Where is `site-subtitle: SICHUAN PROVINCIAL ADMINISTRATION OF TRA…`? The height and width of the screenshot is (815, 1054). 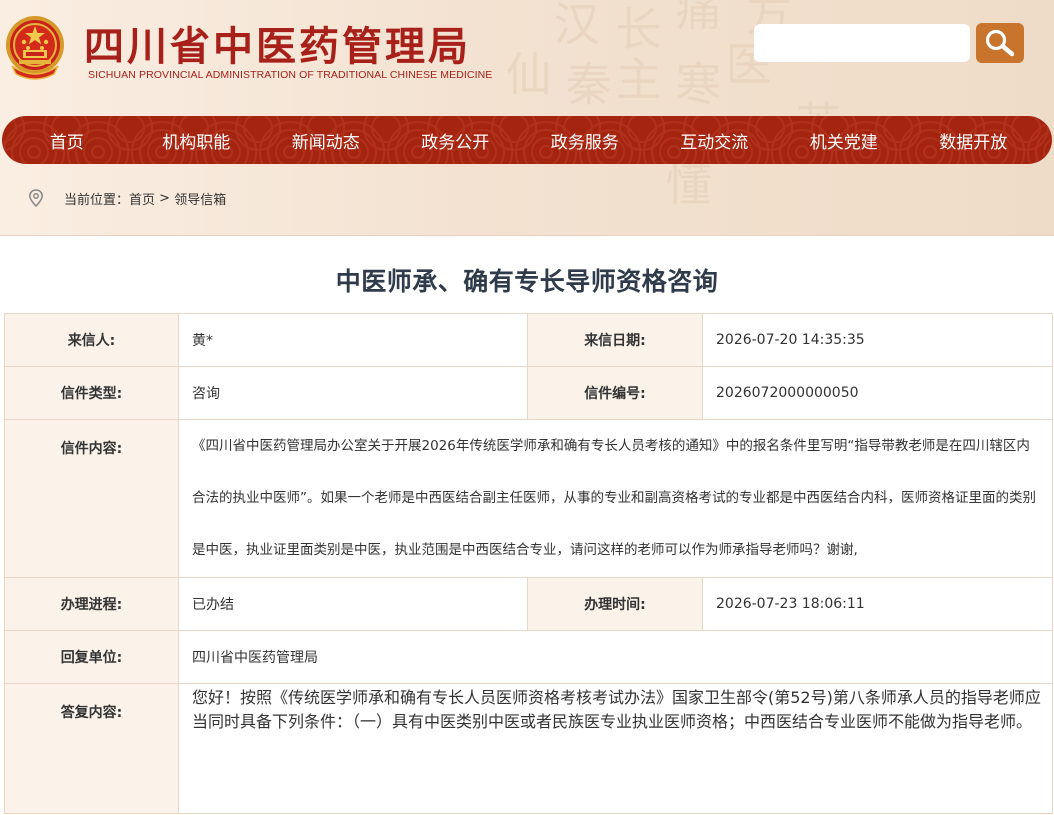 site-subtitle: SICHUAN PROVINCIAL ADMINISTRATION OF TRA… is located at coordinates (290, 75).